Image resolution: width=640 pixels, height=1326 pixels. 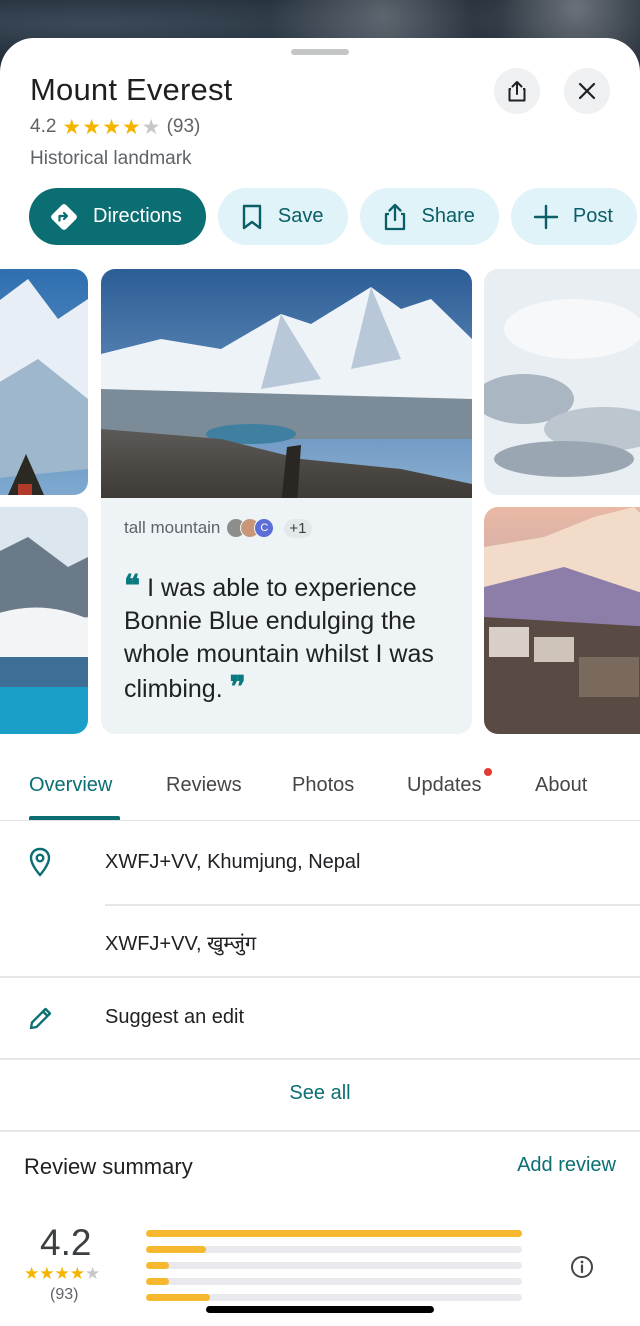 I want to click on save-button: Save, so click(x=282, y=216).